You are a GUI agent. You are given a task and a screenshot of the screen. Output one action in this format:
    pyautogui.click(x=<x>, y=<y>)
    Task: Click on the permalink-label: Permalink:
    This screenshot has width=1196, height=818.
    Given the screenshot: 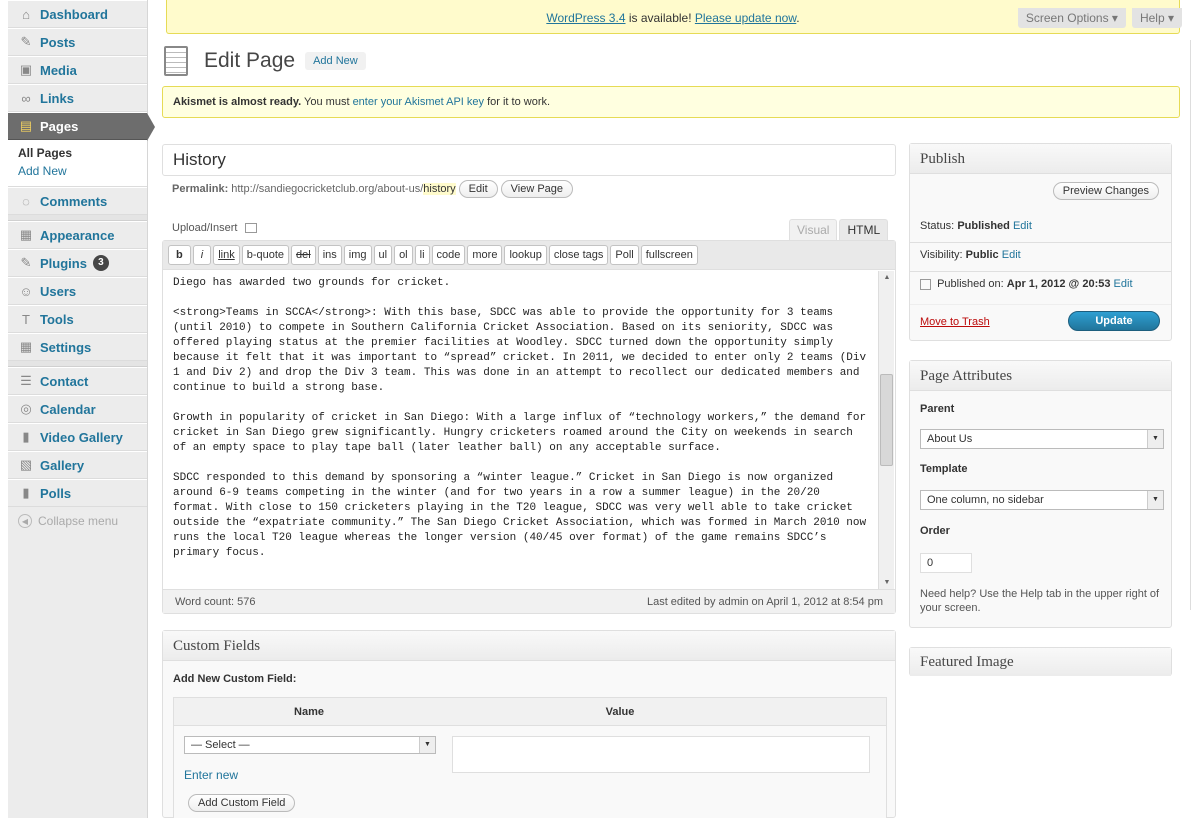 What is the action you would take?
    pyautogui.click(x=200, y=189)
    